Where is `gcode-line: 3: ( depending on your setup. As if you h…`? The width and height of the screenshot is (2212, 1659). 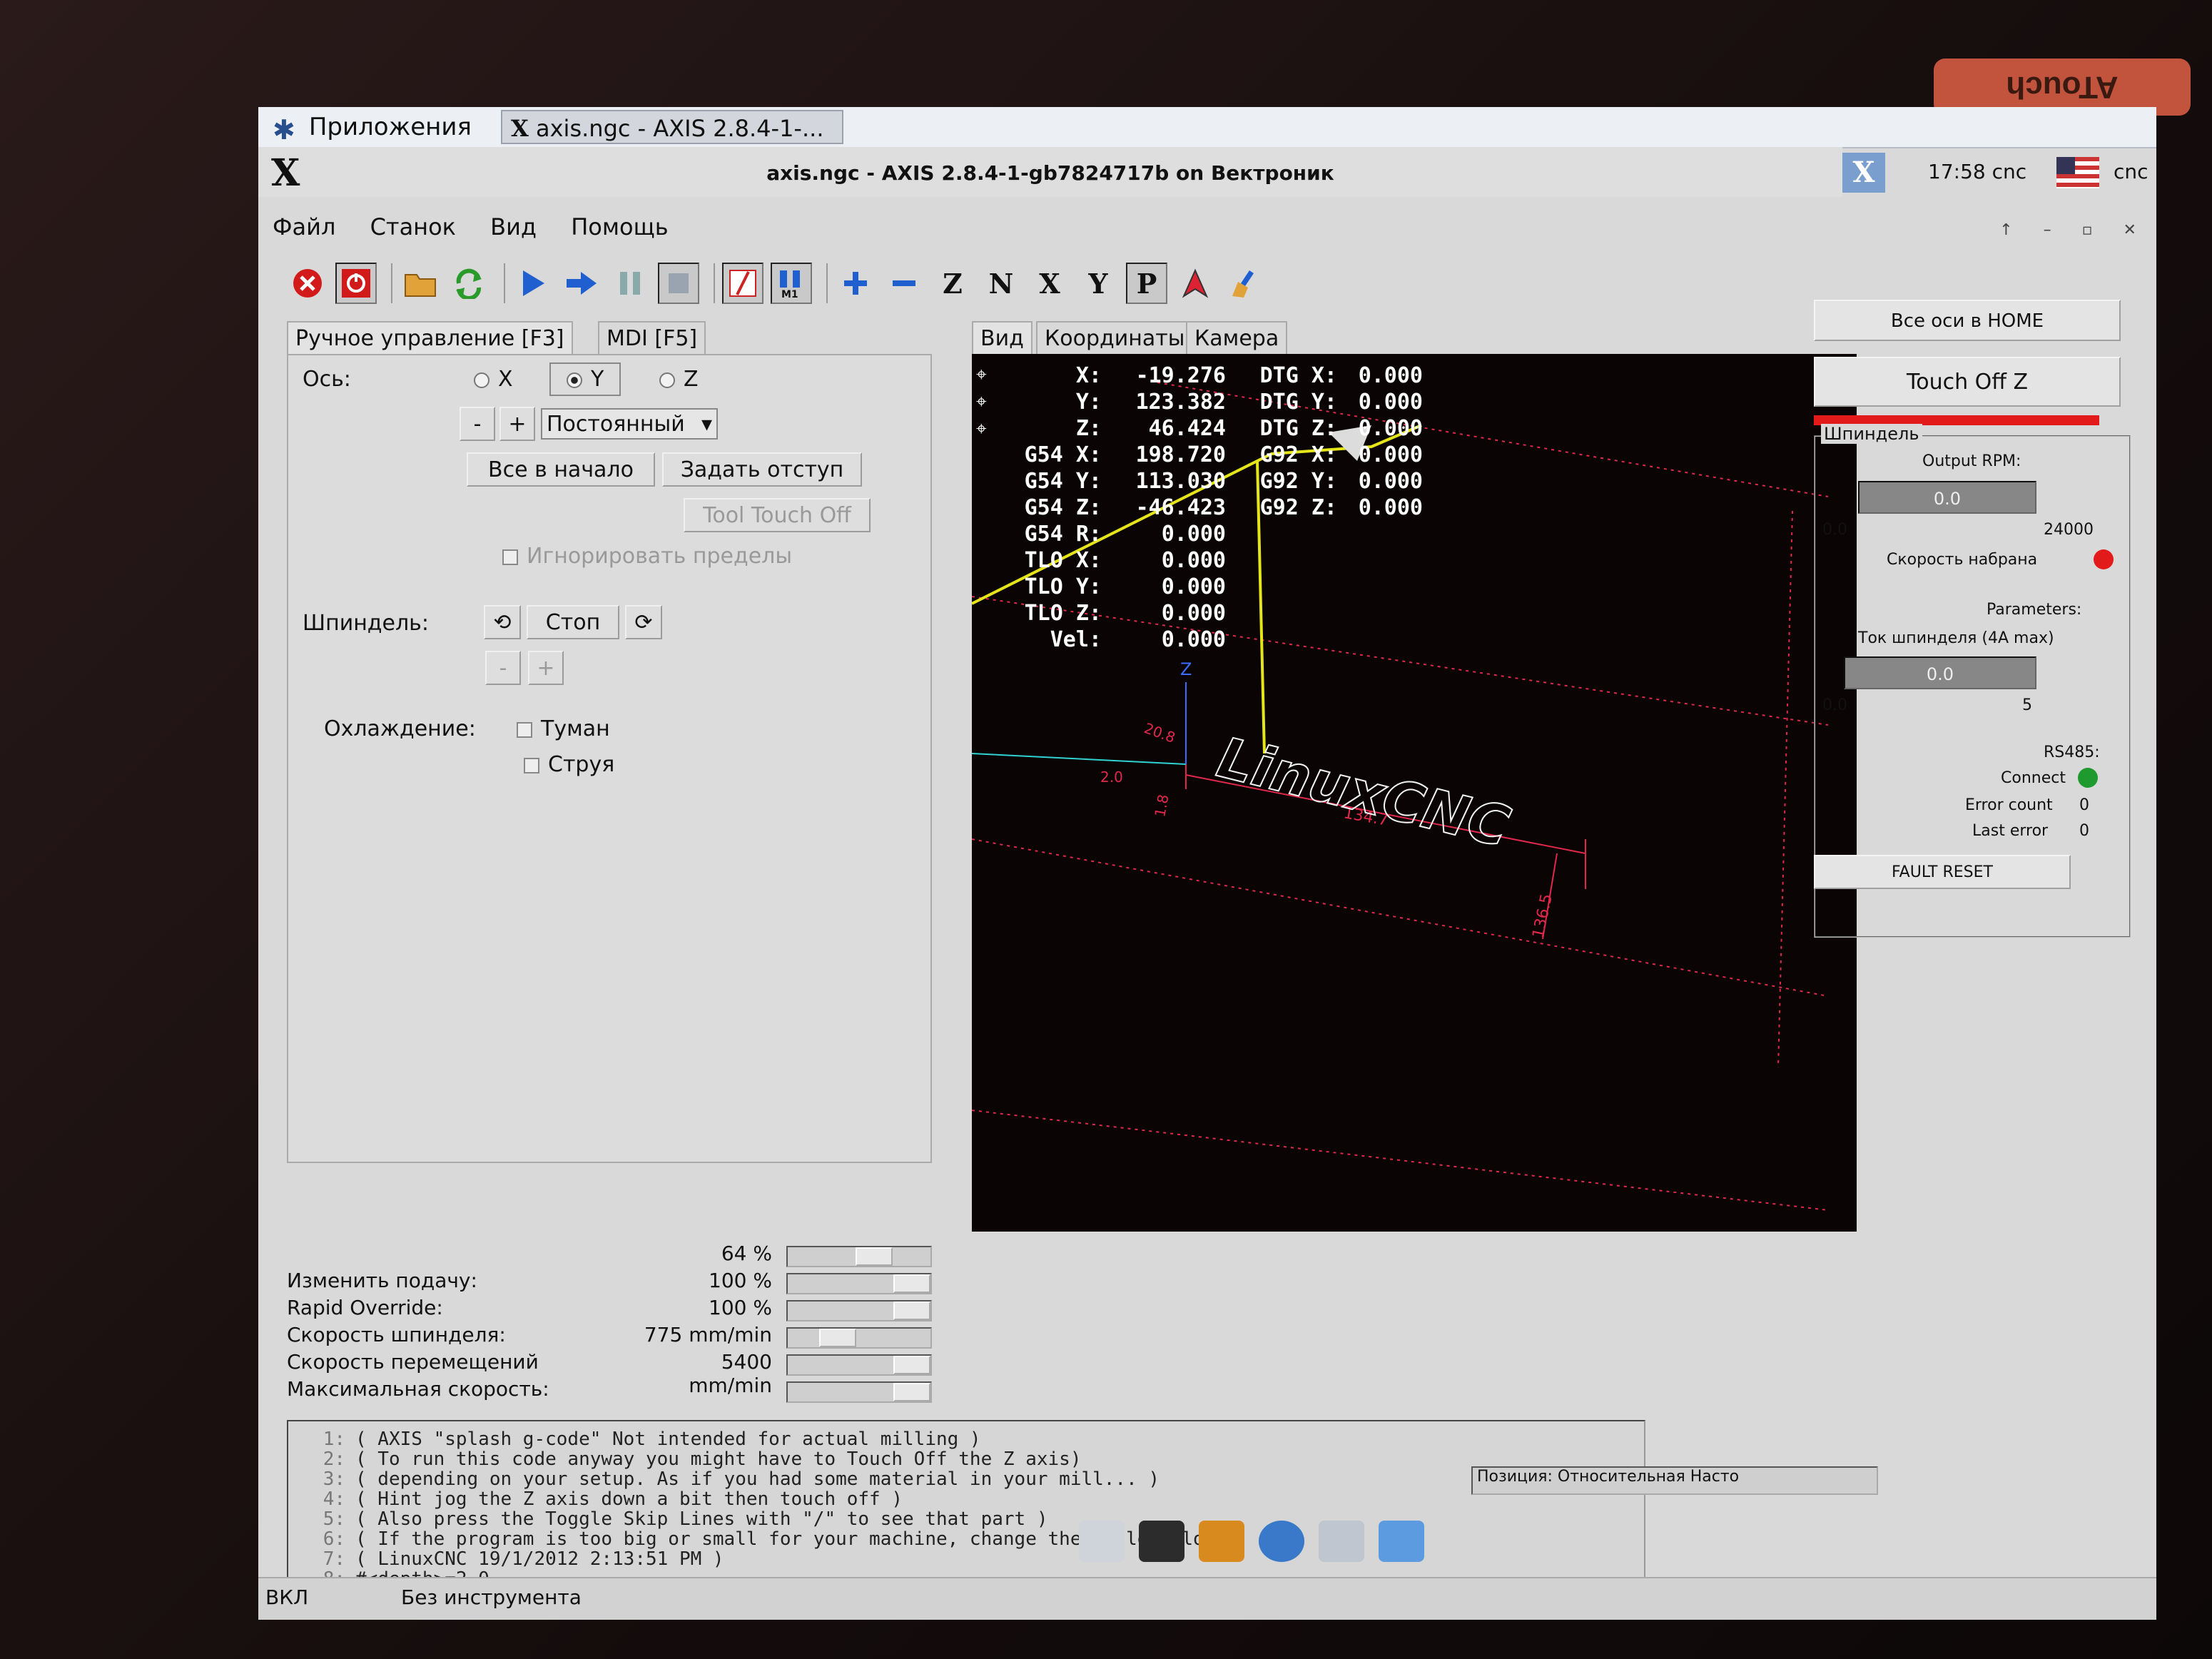 gcode-line: 3: ( depending on your setup. As if you h… is located at coordinates (732, 1479).